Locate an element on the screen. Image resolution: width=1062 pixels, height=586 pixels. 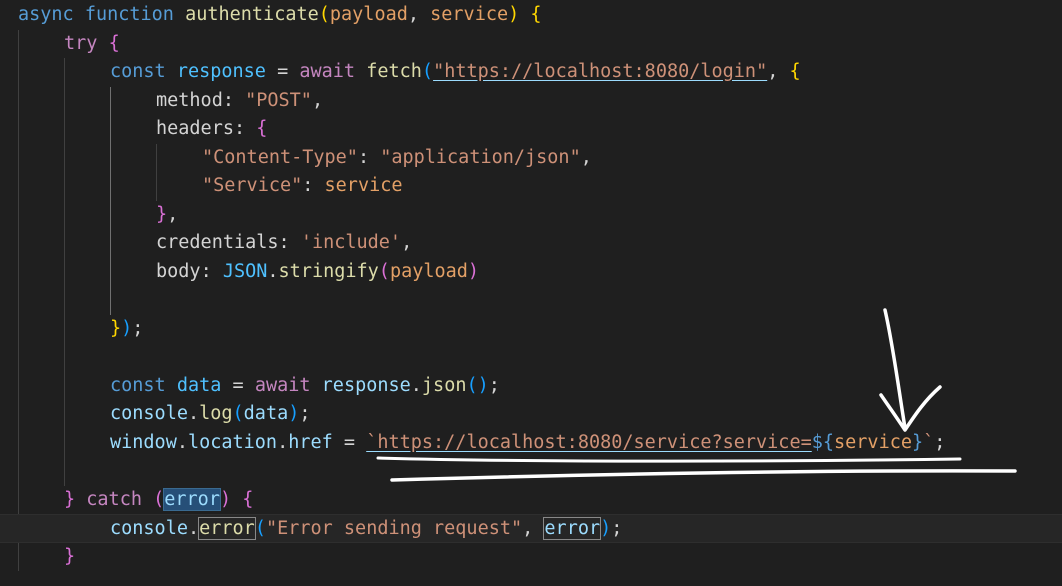
code-line-content: console.log(data); is located at coordinates (210, 414).